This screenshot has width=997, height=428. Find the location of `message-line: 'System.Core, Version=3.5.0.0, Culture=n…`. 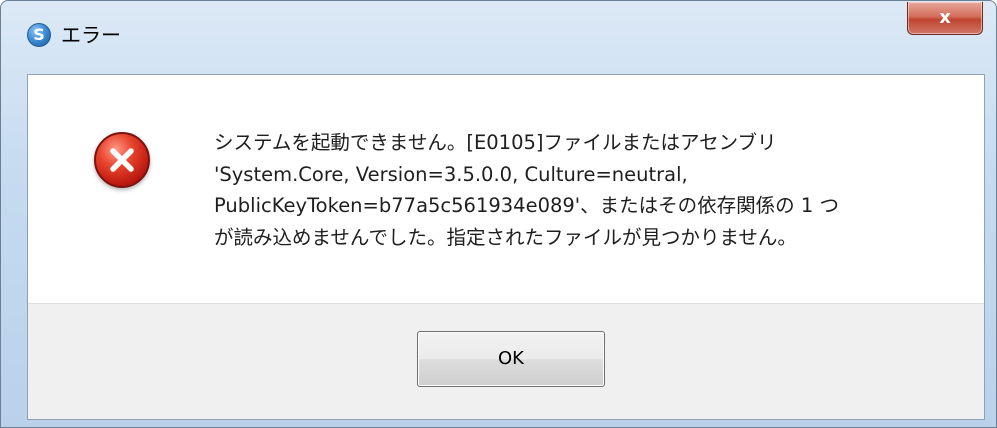

message-line: 'System.Core, Version=3.5.0.0, Culture=n… is located at coordinates (451, 174).